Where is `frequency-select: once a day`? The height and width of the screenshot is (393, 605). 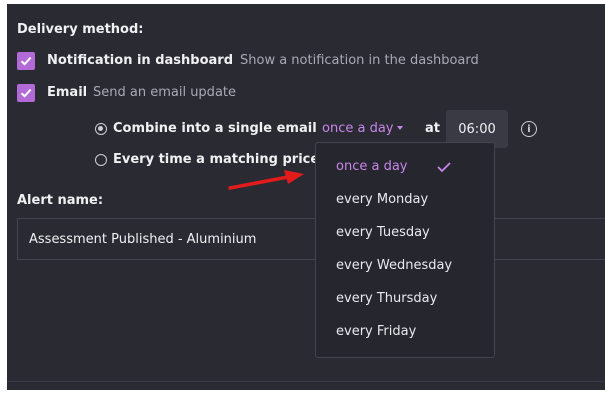
frequency-select: once a day is located at coordinates (363, 128).